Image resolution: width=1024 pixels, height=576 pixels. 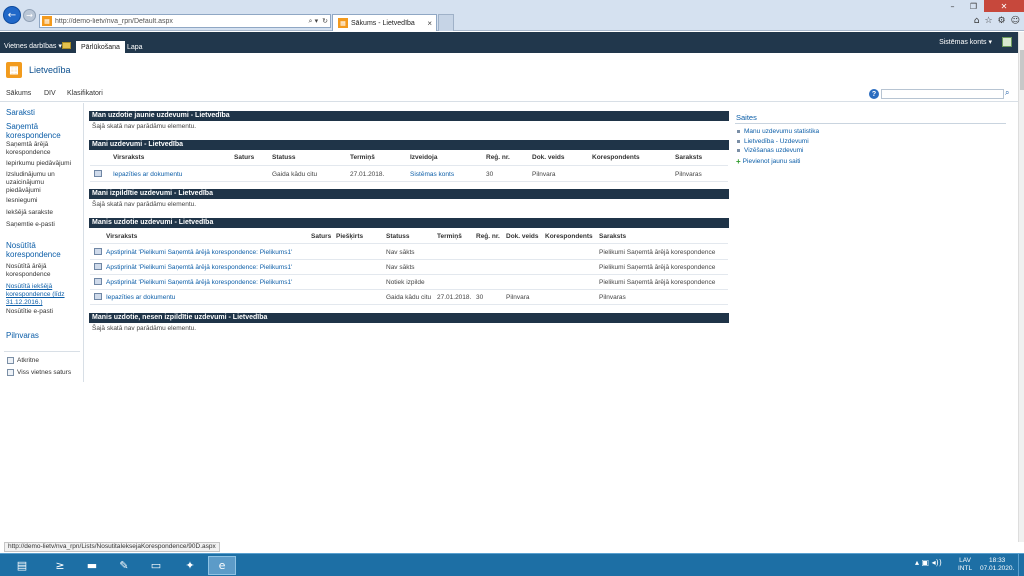 What do you see at coordinates (768, 161) in the screenshot?
I see `add-new-link: + Pievienot jaunu saiti` at bounding box center [768, 161].